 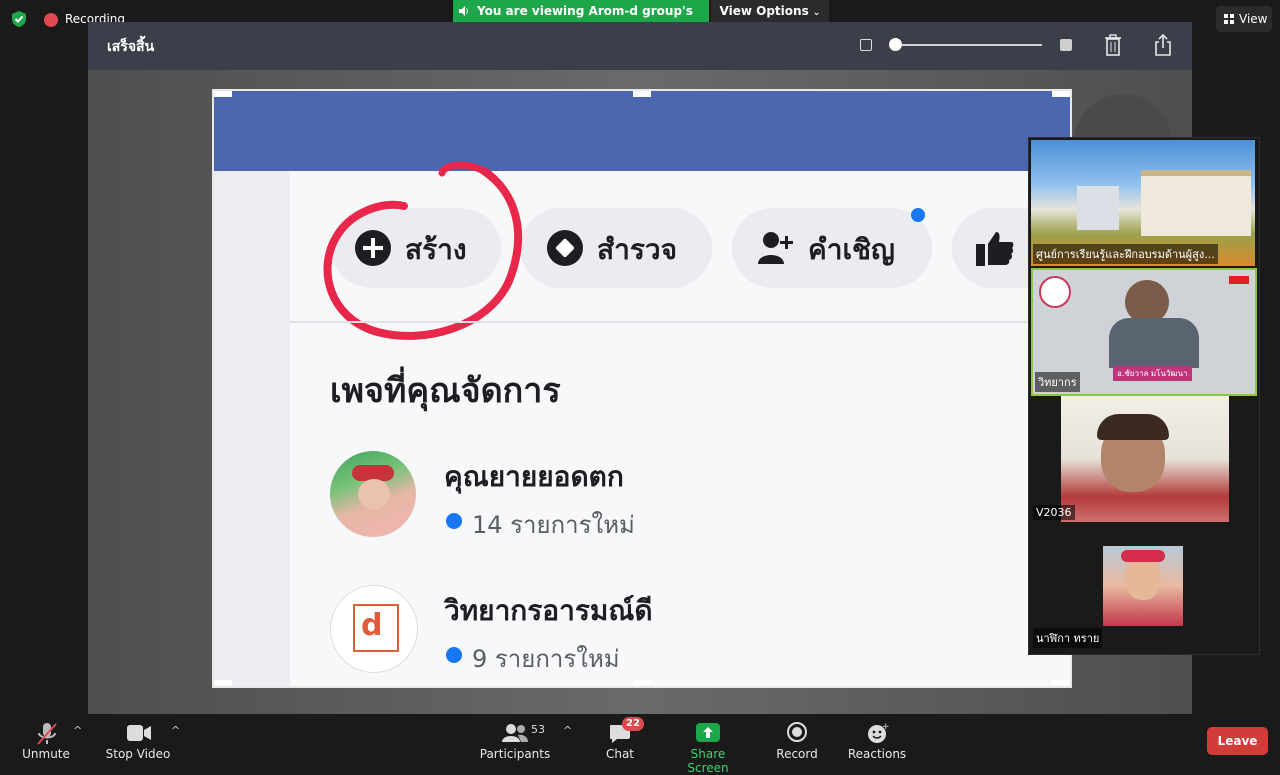 I want to click on explore-button: สำรวจ, so click(x=616, y=248).